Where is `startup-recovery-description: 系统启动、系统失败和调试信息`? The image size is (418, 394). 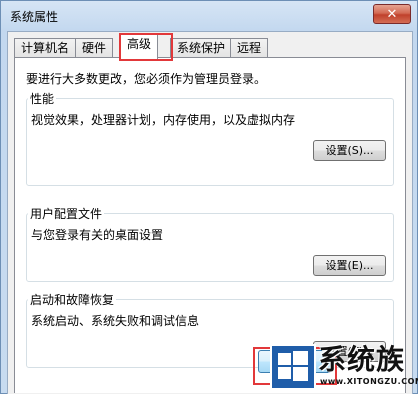
startup-recovery-description: 系统启动、系统失败和调试信息 is located at coordinates (115, 321).